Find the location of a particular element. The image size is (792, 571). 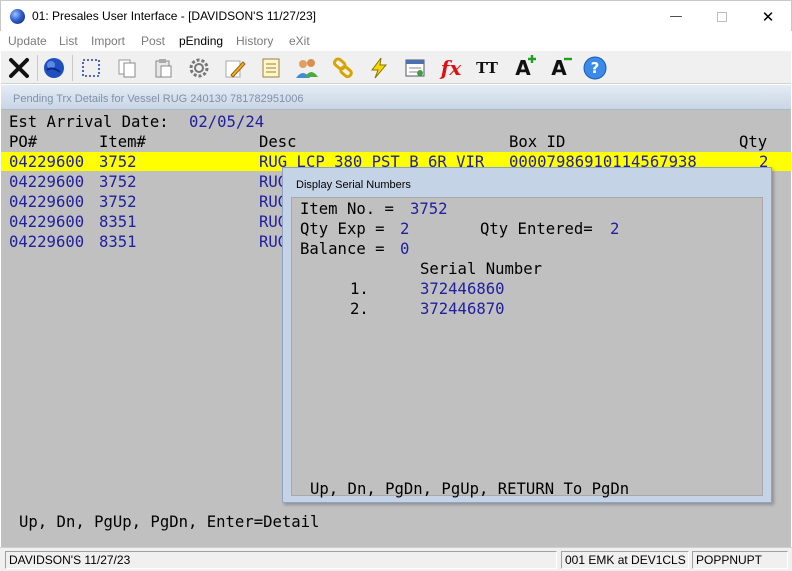

arrival-label: Est Arrival Date: is located at coordinates (89, 122).